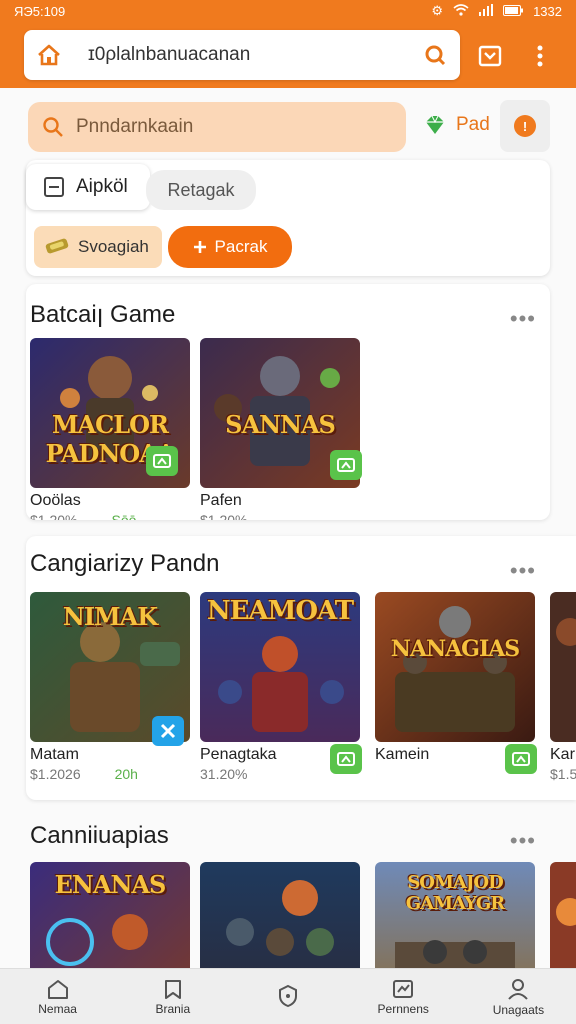 The height and width of the screenshot is (1024, 576). I want to click on filter-chip-primary: Aipköl, so click(88, 187).